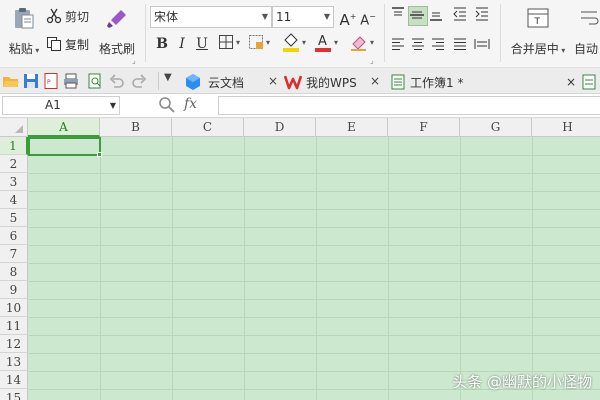  What do you see at coordinates (208, 127) in the screenshot?
I see `column-header-c: C` at bounding box center [208, 127].